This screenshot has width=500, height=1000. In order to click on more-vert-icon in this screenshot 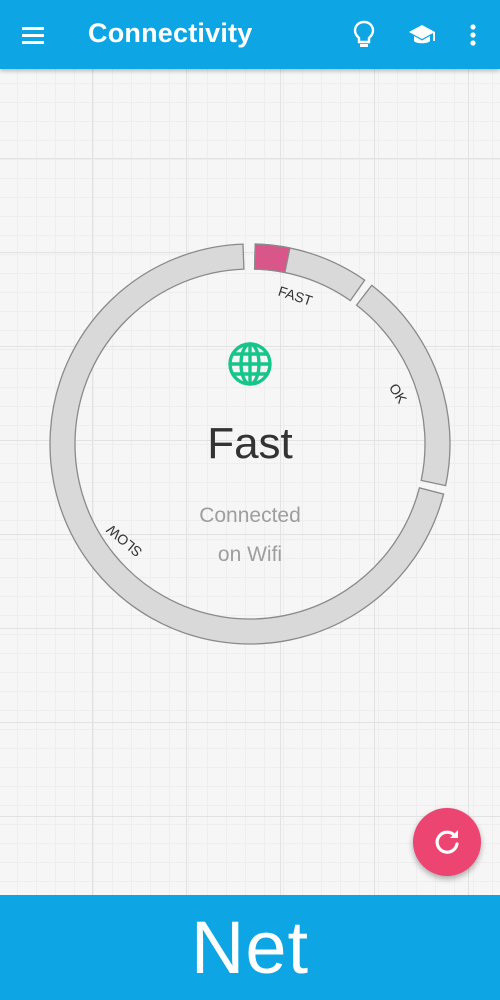, I will do `click(473, 35)`.